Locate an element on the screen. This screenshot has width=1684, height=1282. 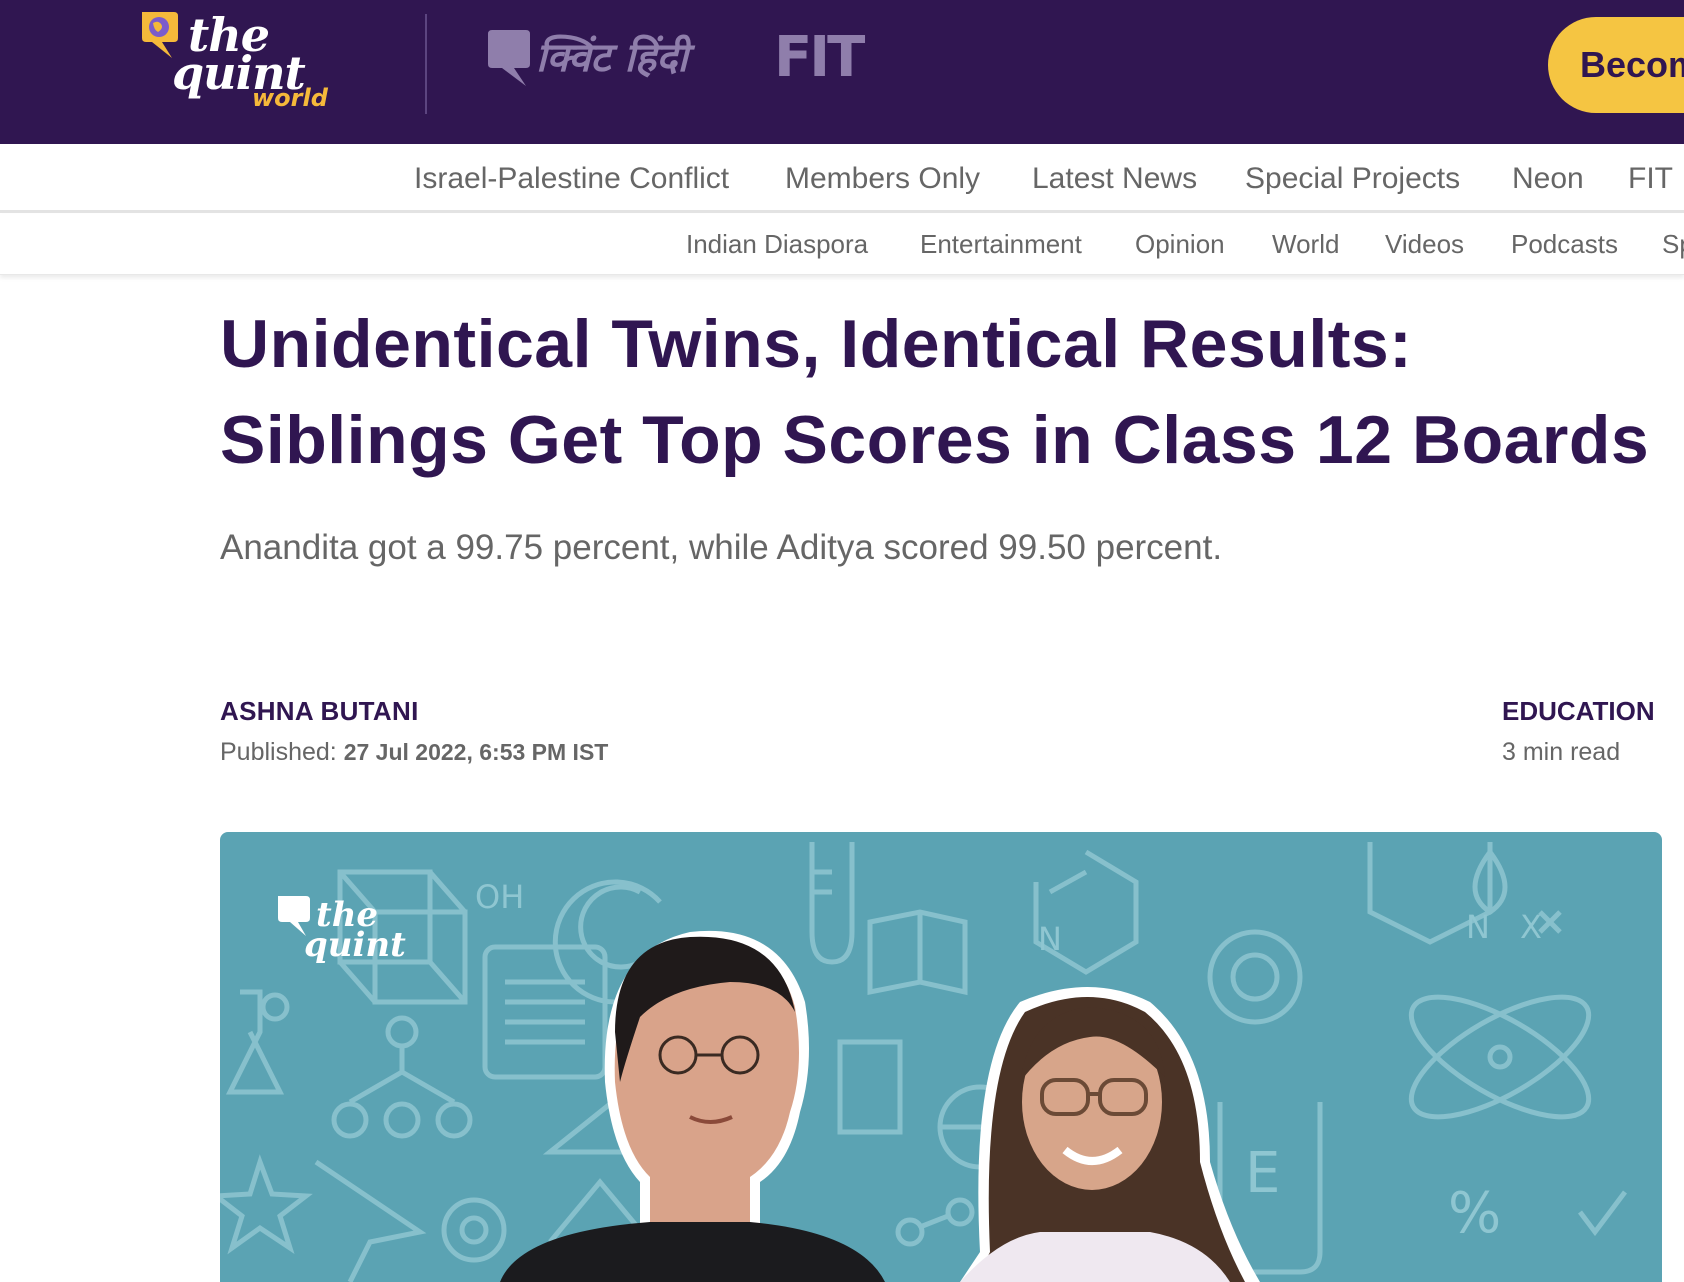
nav-fit: FIT is located at coordinates (1650, 179).